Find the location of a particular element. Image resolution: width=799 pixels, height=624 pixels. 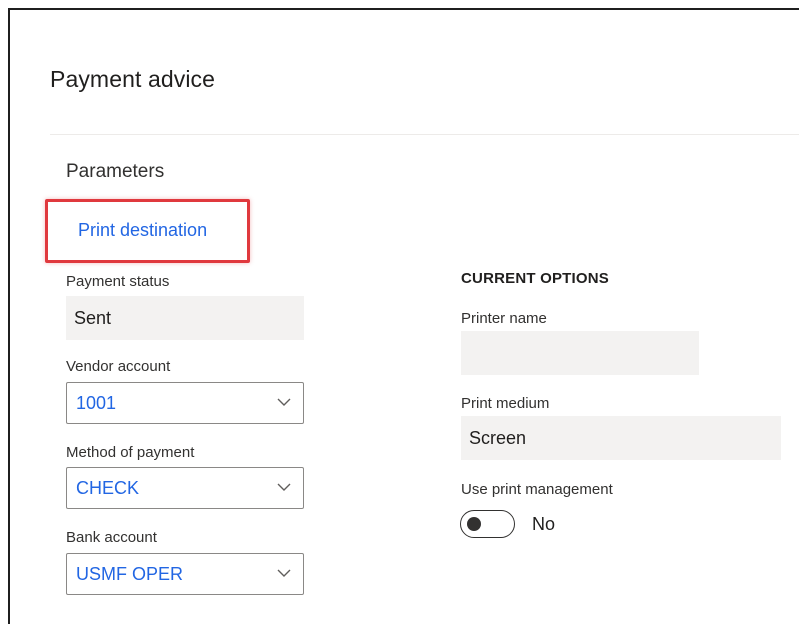

print-medium-field: Screen is located at coordinates (621, 438).